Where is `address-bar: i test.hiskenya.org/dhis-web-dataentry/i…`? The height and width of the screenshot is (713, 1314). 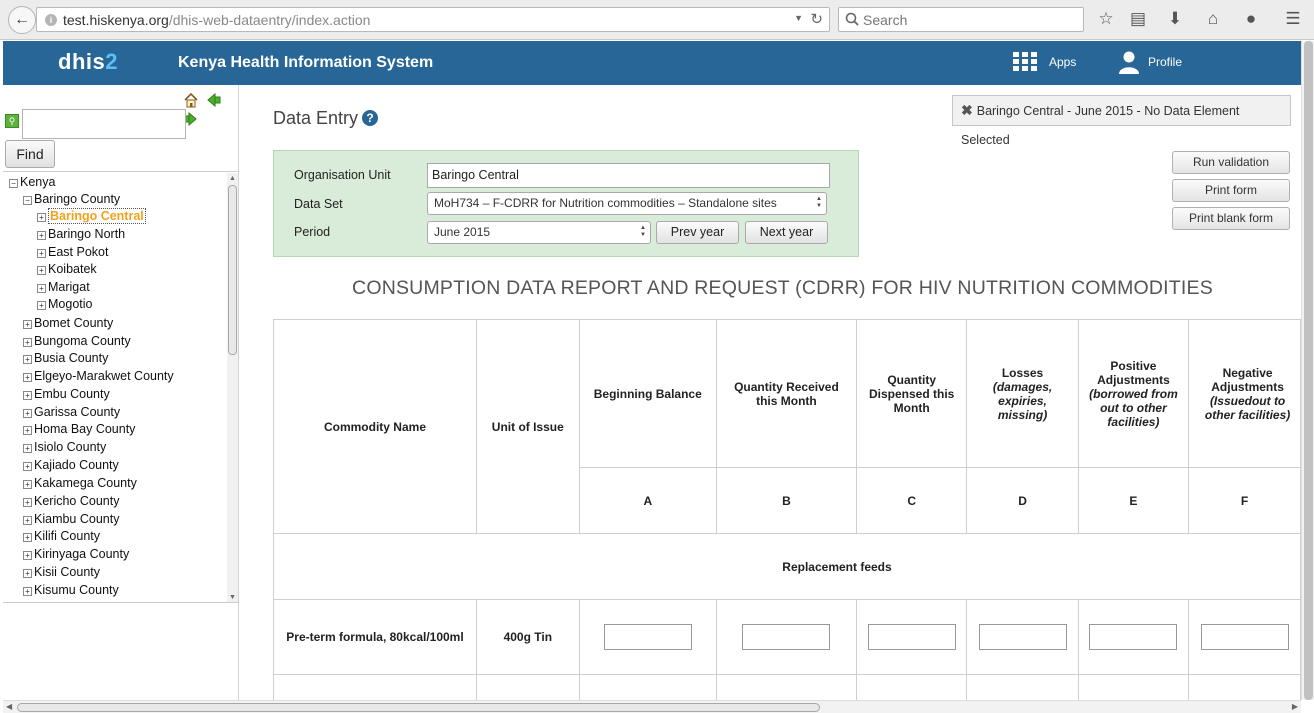 address-bar: i test.hiskenya.org/dhis-web-dataentry/i… is located at coordinates (433, 19).